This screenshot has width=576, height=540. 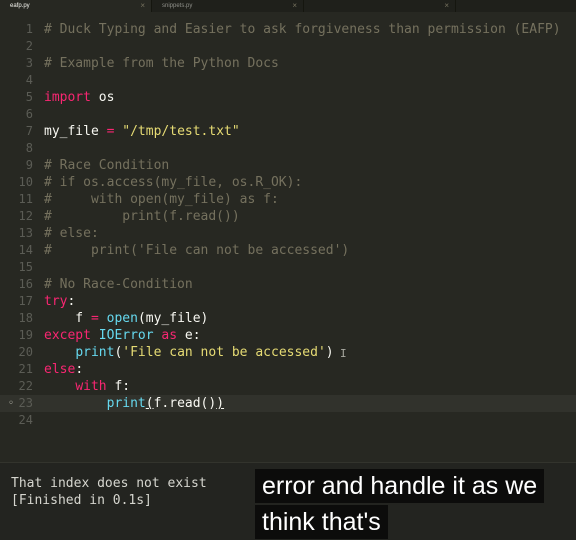 I want to click on line-number: 8, so click(x=29, y=148).